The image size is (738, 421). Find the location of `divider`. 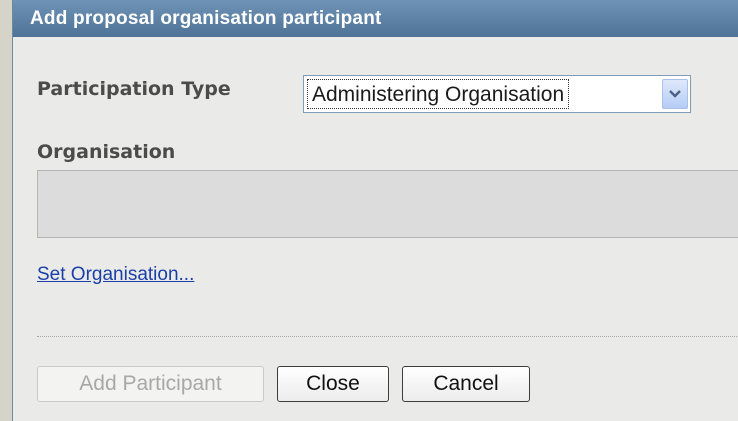

divider is located at coordinates (387, 336).